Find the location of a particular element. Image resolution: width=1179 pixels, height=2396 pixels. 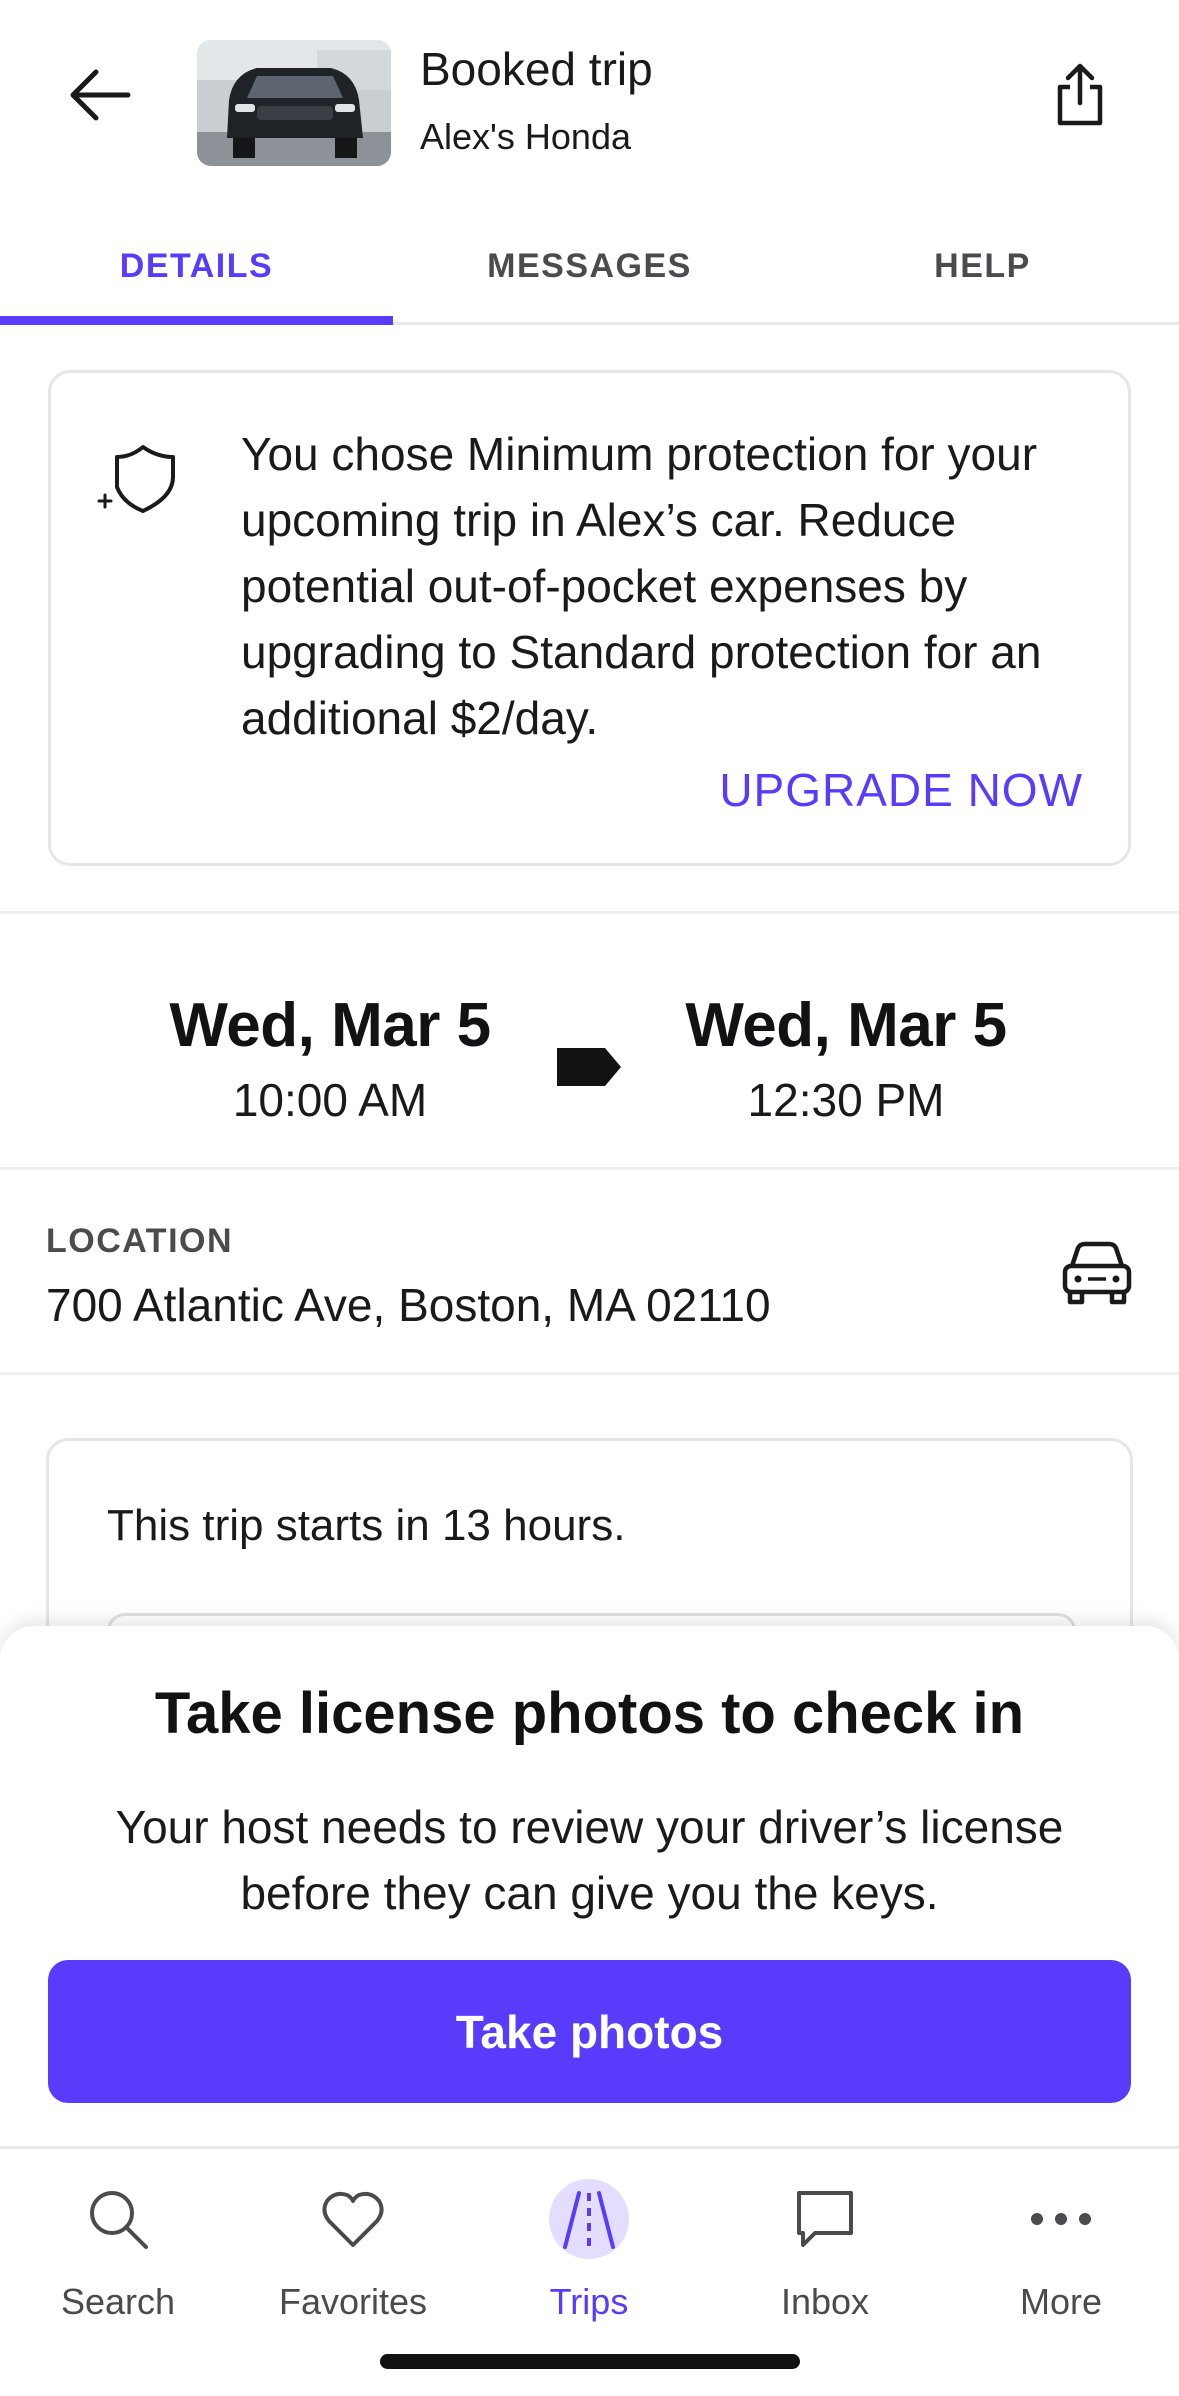

tab-bar: DETAILS MESSAGES HELP is located at coordinates (589, 267).